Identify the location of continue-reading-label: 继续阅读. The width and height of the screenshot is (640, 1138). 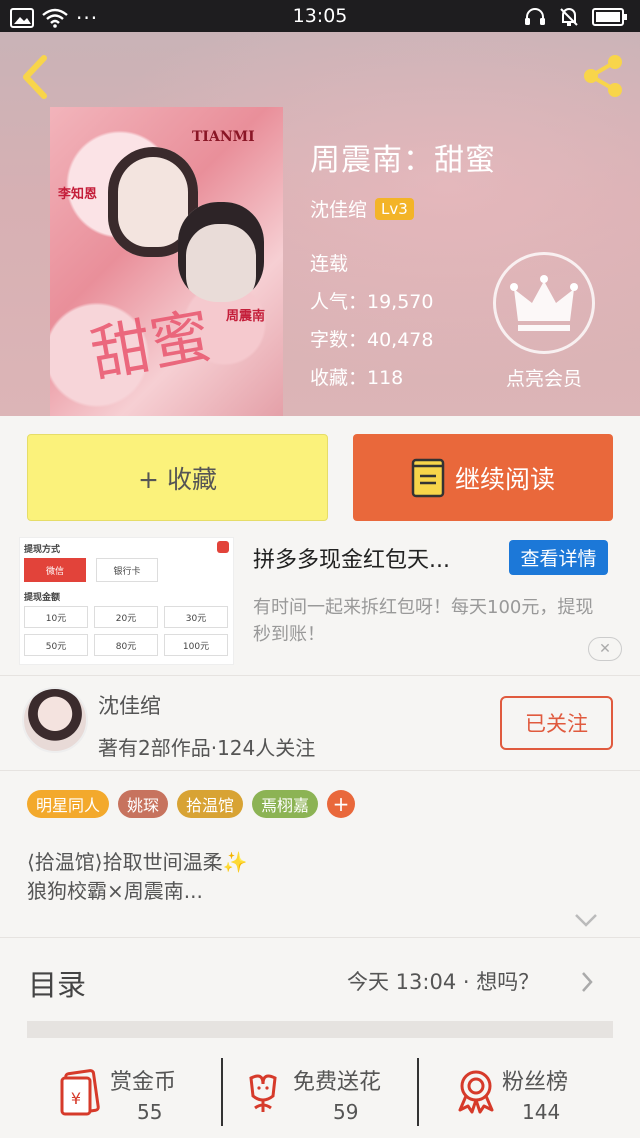
(504, 479).